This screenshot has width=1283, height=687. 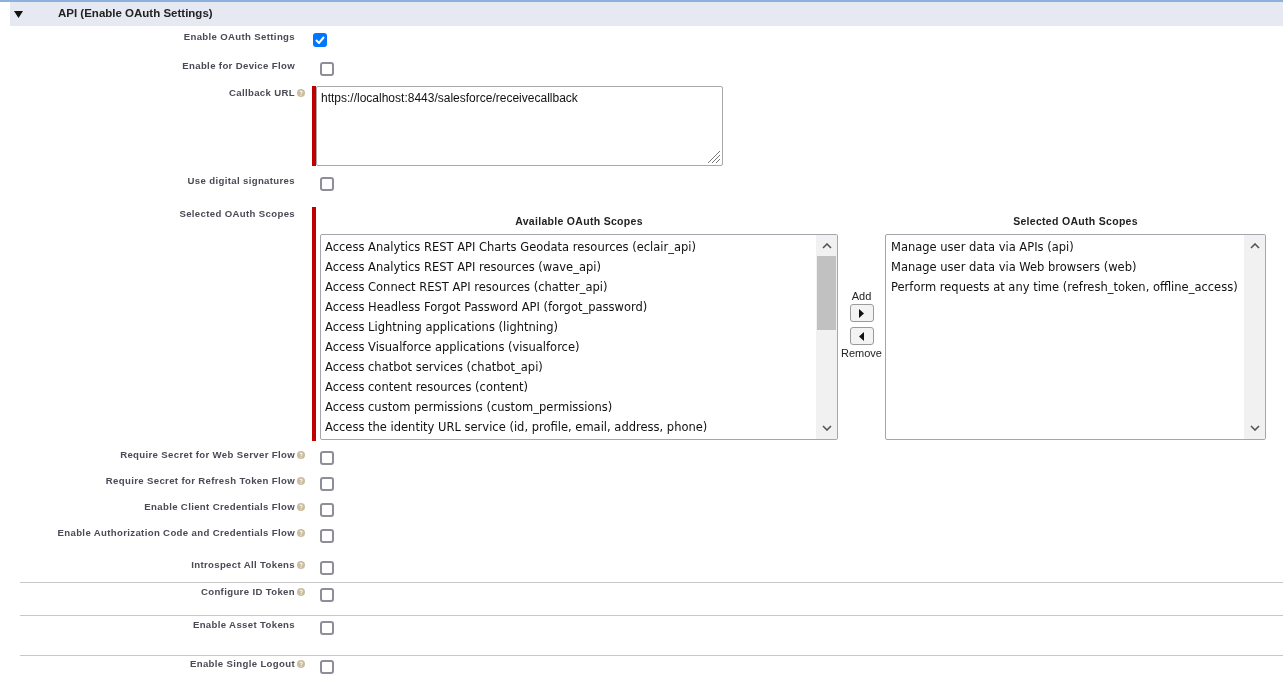 What do you see at coordinates (519, 126) in the screenshot?
I see `url-field: https://localhost:8443/salesforce/receivecallback` at bounding box center [519, 126].